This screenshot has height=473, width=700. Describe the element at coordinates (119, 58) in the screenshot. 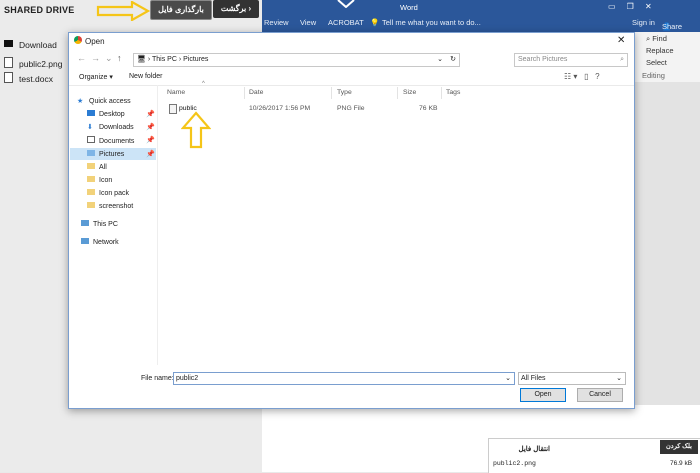

I see `up-arrow-icon: ↑` at that location.